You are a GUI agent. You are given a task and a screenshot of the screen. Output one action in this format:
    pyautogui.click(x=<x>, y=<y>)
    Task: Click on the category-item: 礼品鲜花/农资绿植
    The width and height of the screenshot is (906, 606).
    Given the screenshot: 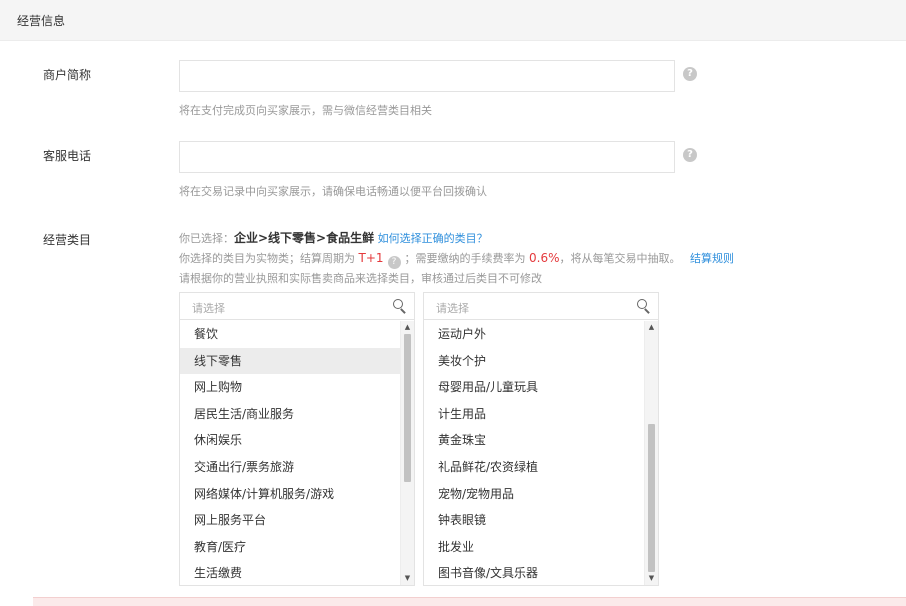 What is the action you would take?
    pyautogui.click(x=534, y=467)
    